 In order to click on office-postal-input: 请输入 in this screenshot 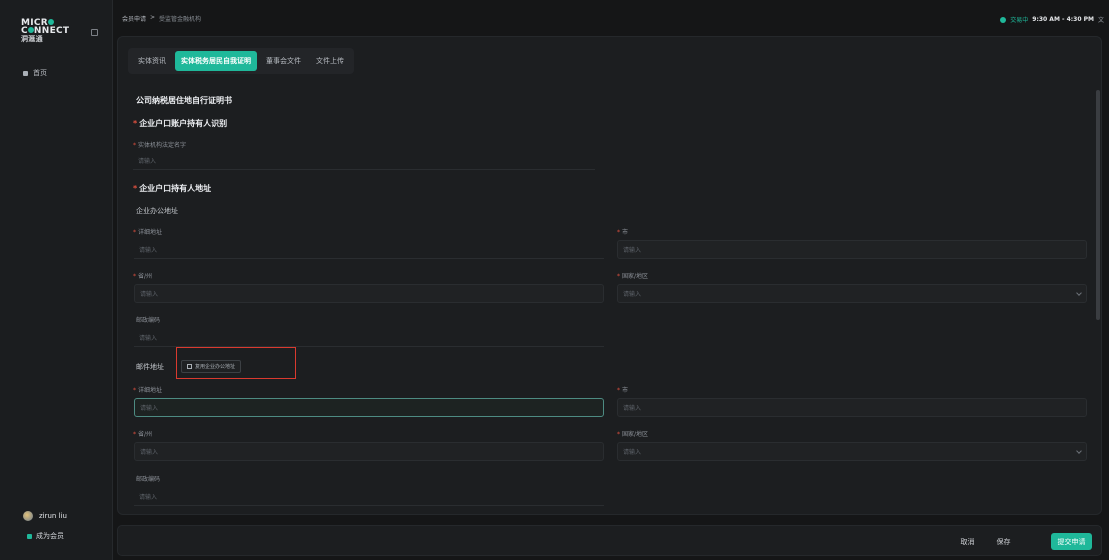, I will do `click(369, 337)`.